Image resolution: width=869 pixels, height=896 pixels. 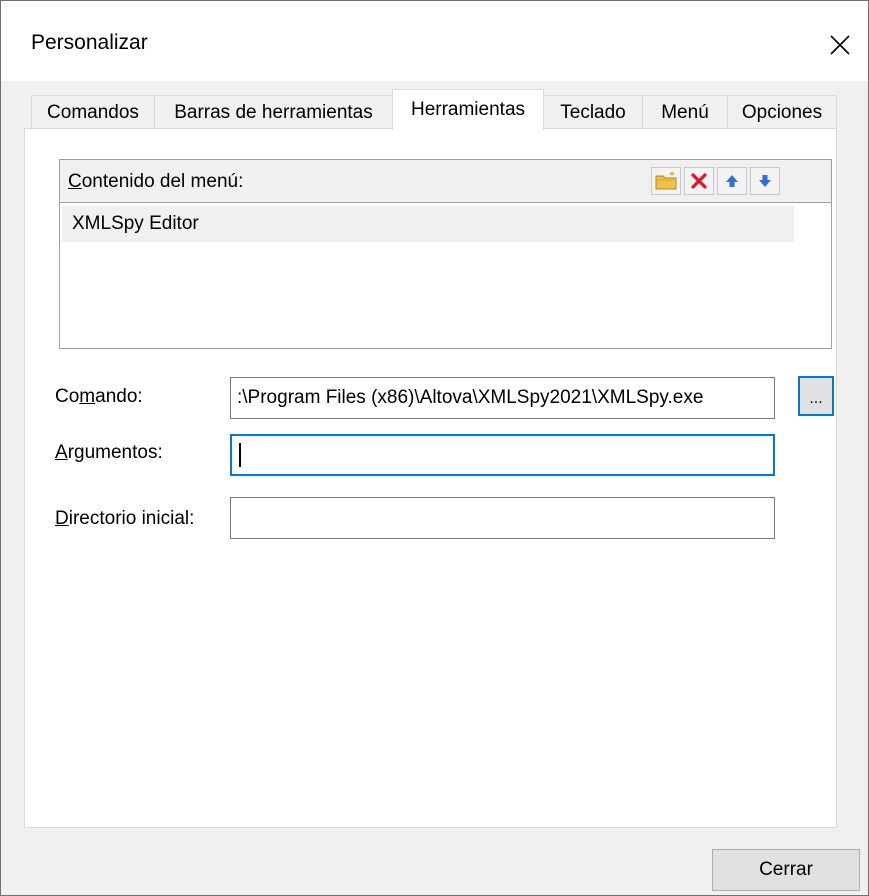 What do you see at coordinates (156, 181) in the screenshot?
I see `menu-contents-label: Contenido del menú:` at bounding box center [156, 181].